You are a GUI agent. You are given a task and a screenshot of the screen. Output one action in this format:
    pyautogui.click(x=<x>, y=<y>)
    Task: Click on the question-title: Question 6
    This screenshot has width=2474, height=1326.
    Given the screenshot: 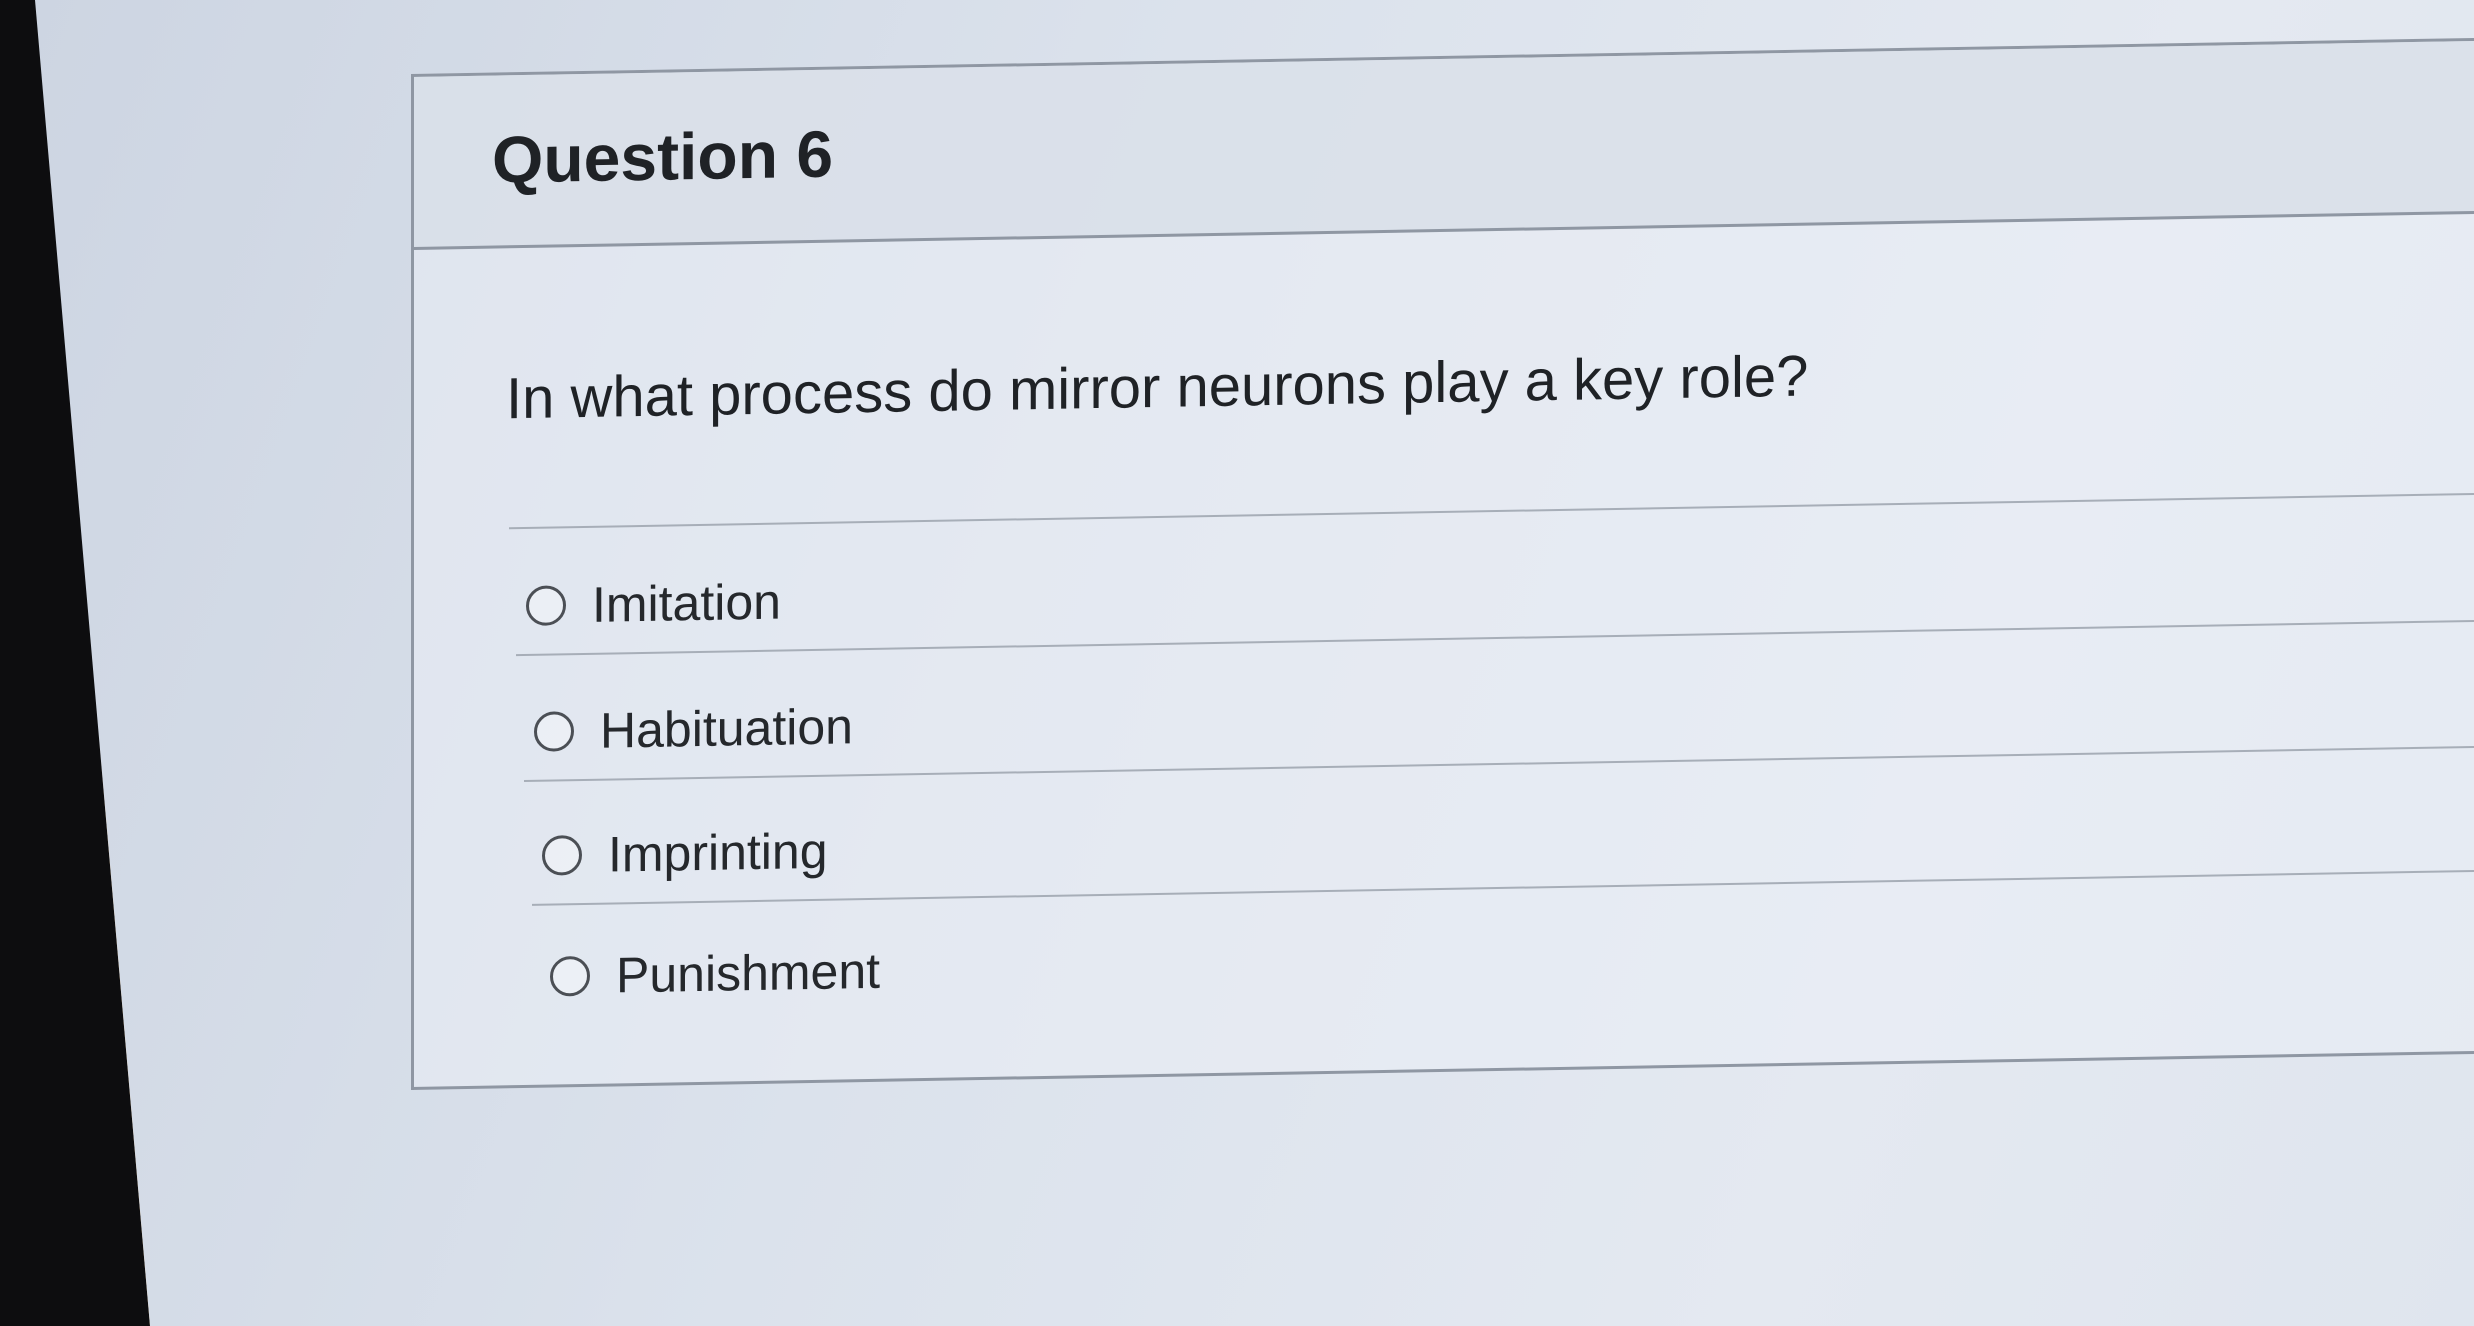 What is the action you would take?
    pyautogui.click(x=663, y=156)
    